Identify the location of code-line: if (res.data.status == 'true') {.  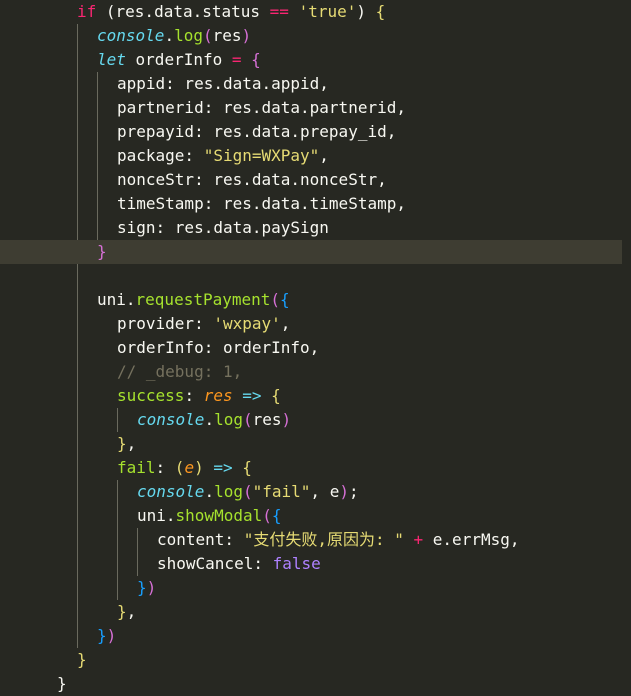
(311, 12).